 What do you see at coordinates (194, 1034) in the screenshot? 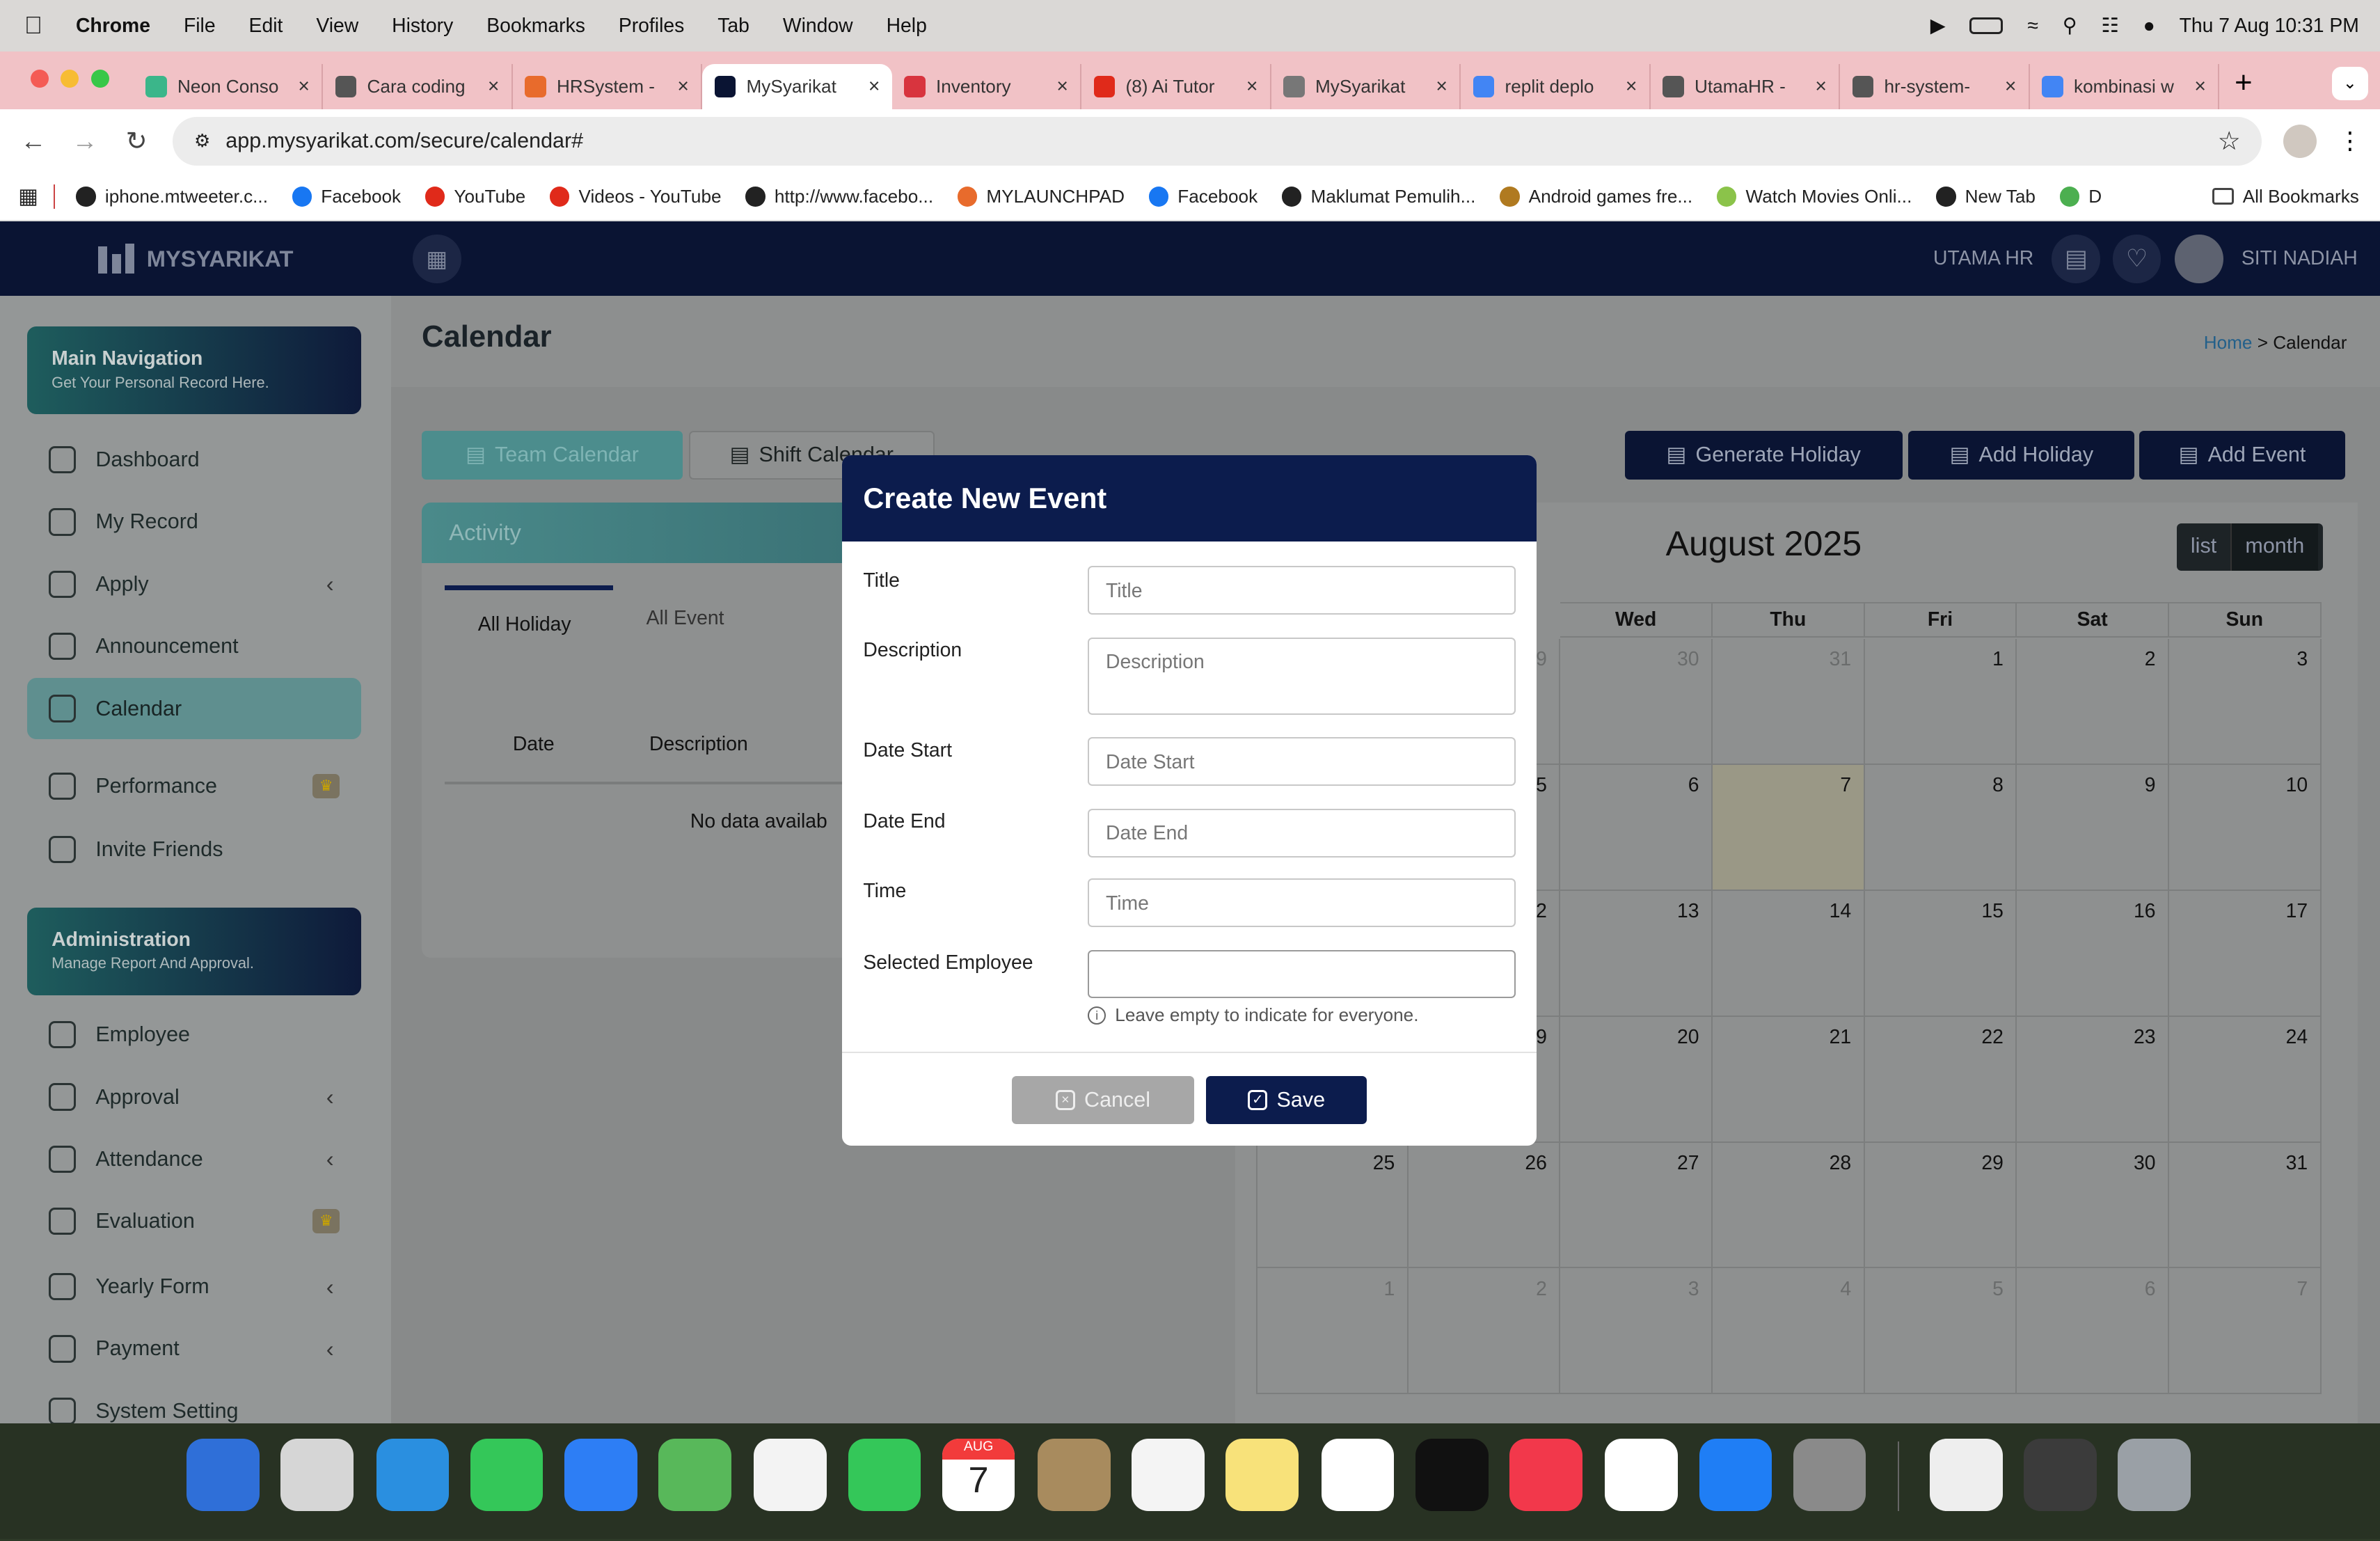
I see `sidebar-item-employee: Employee` at bounding box center [194, 1034].